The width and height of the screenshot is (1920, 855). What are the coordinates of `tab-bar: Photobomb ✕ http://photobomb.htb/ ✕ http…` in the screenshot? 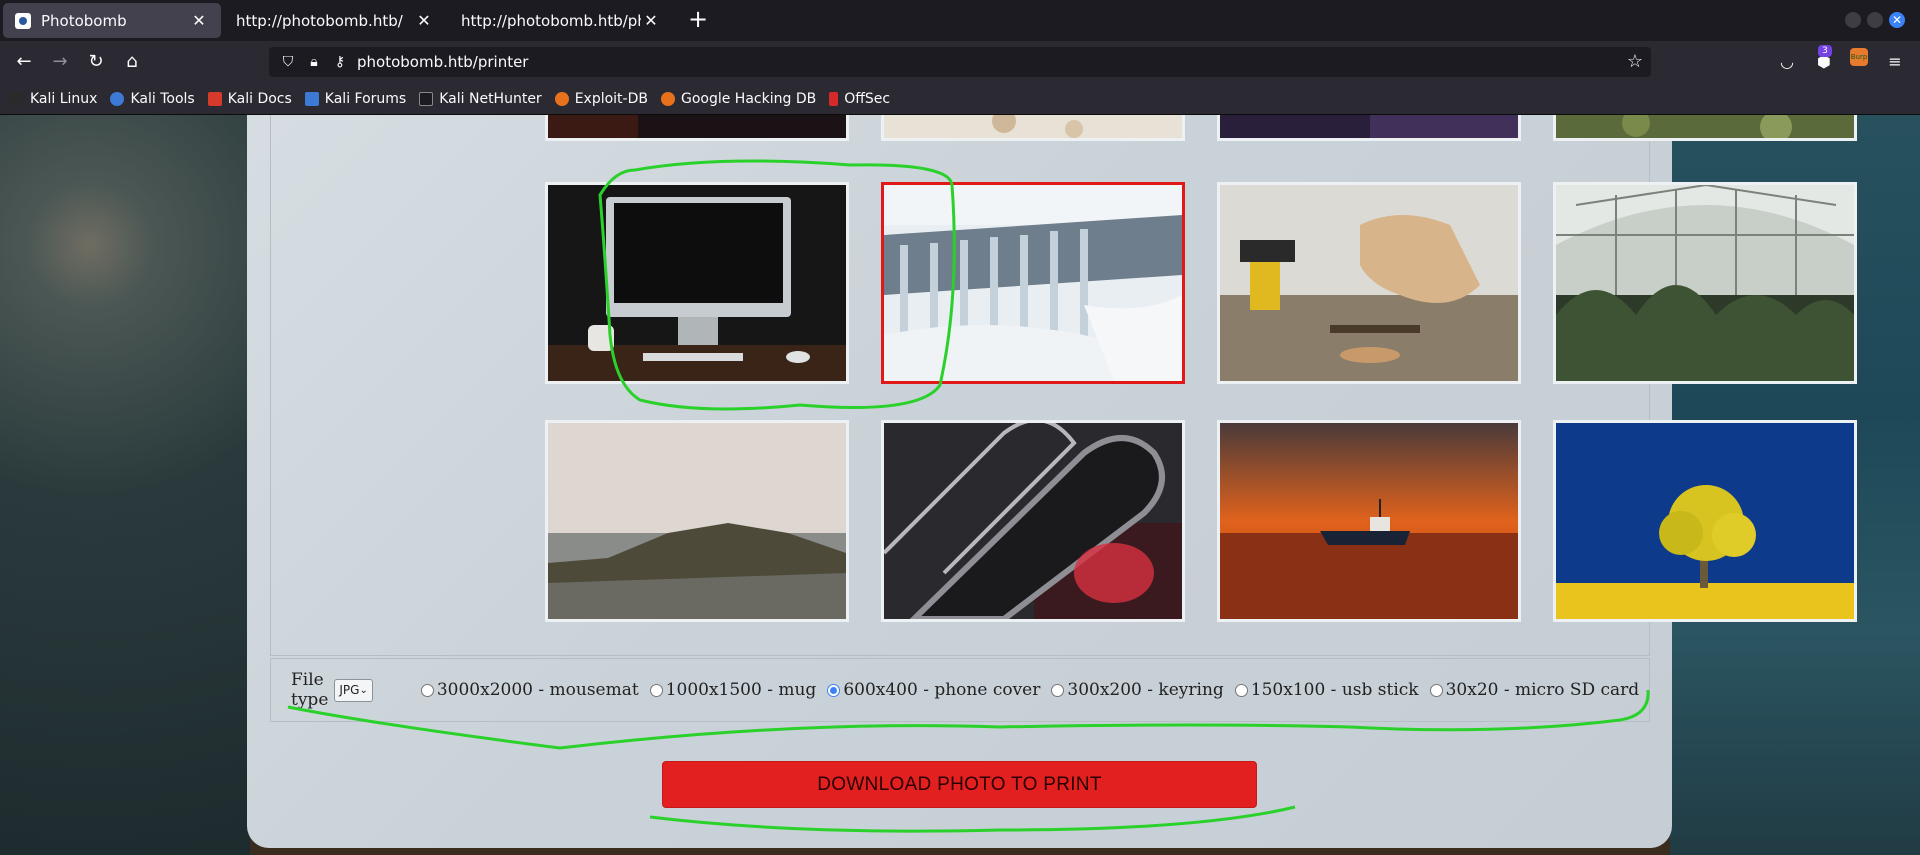 It's located at (960, 20).